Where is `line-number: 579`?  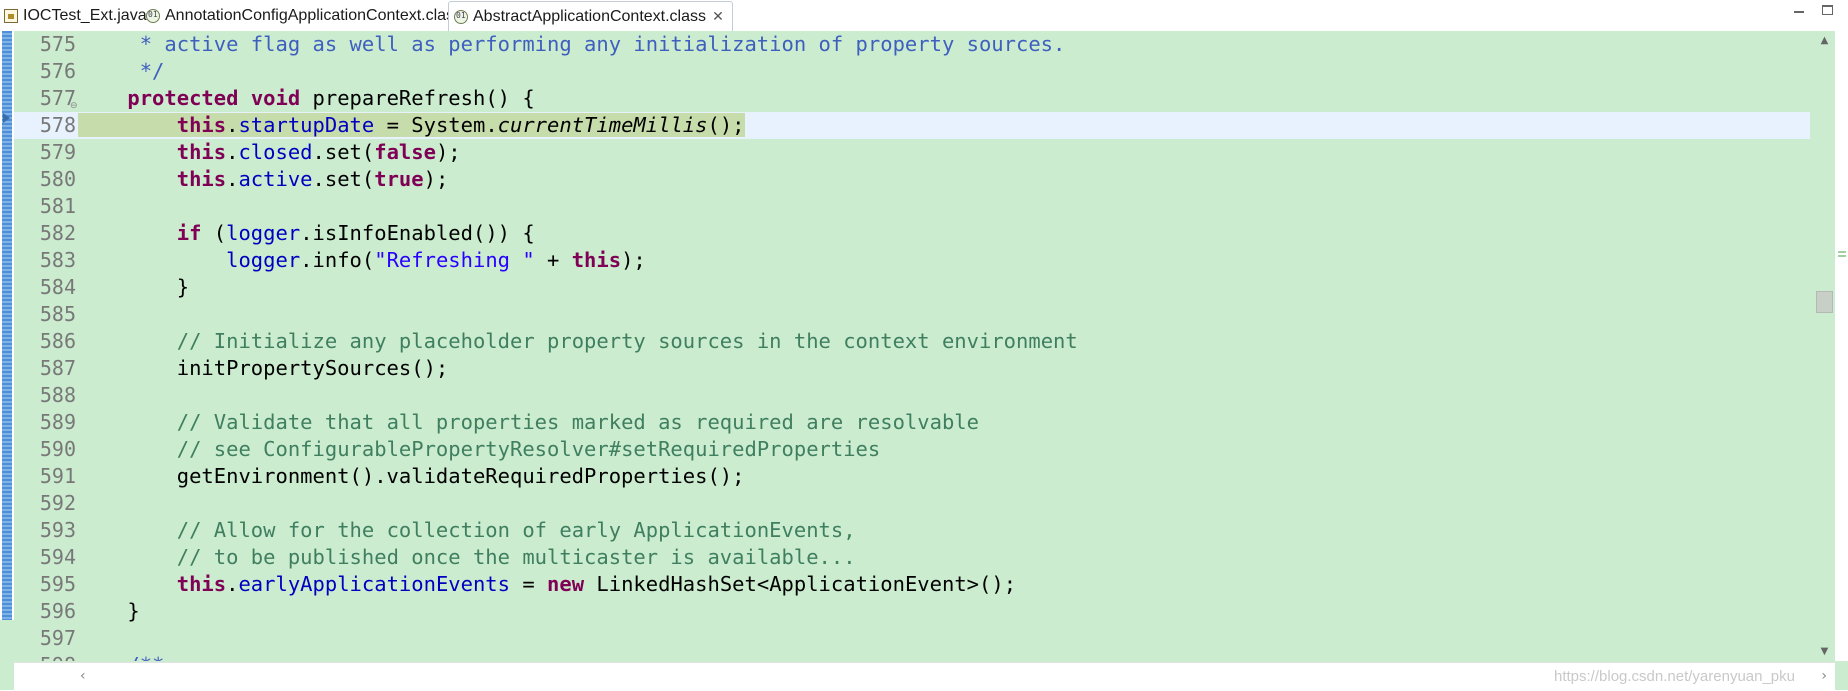
line-number: 579 is located at coordinates (57, 152).